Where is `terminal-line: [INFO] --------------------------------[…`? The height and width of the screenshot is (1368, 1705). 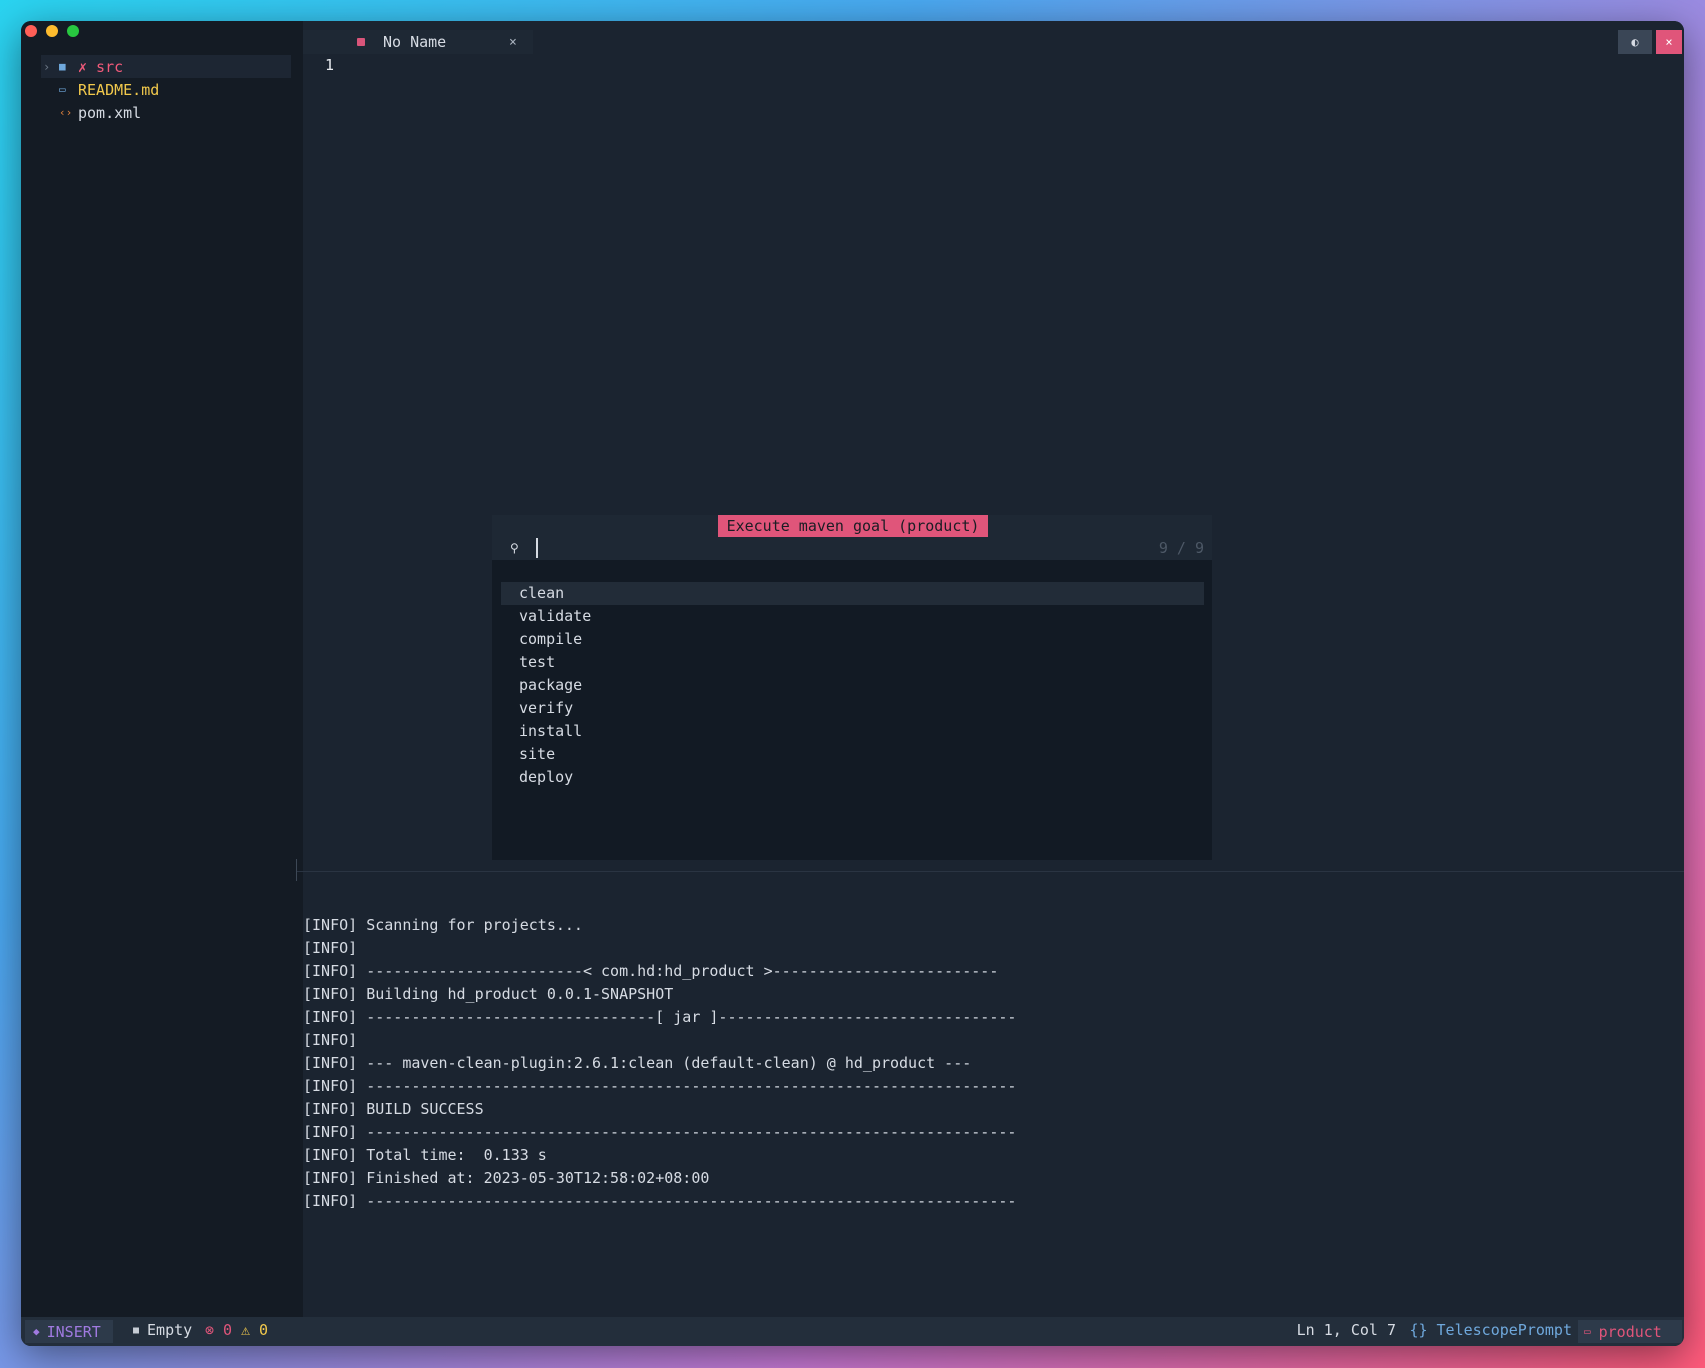 terminal-line: [INFO] --------------------------------[… is located at coordinates (660, 1017).